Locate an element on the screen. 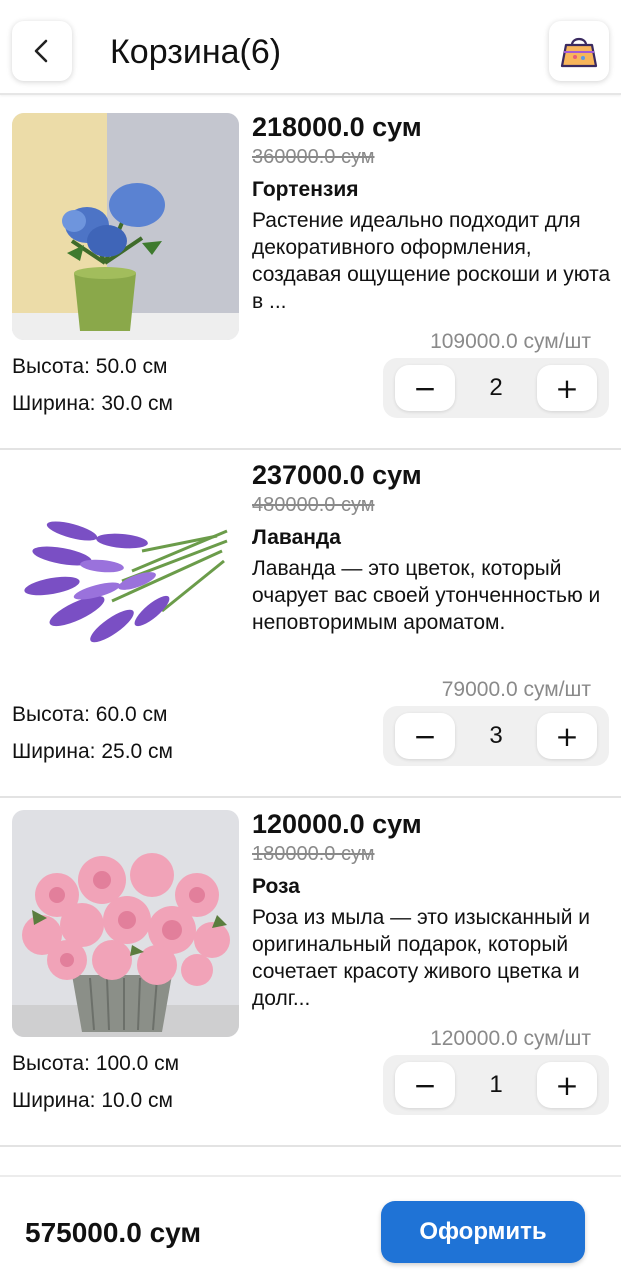 The height and width of the screenshot is (1280, 621). item-height: Высота: 50.0 см is located at coordinates (90, 366).